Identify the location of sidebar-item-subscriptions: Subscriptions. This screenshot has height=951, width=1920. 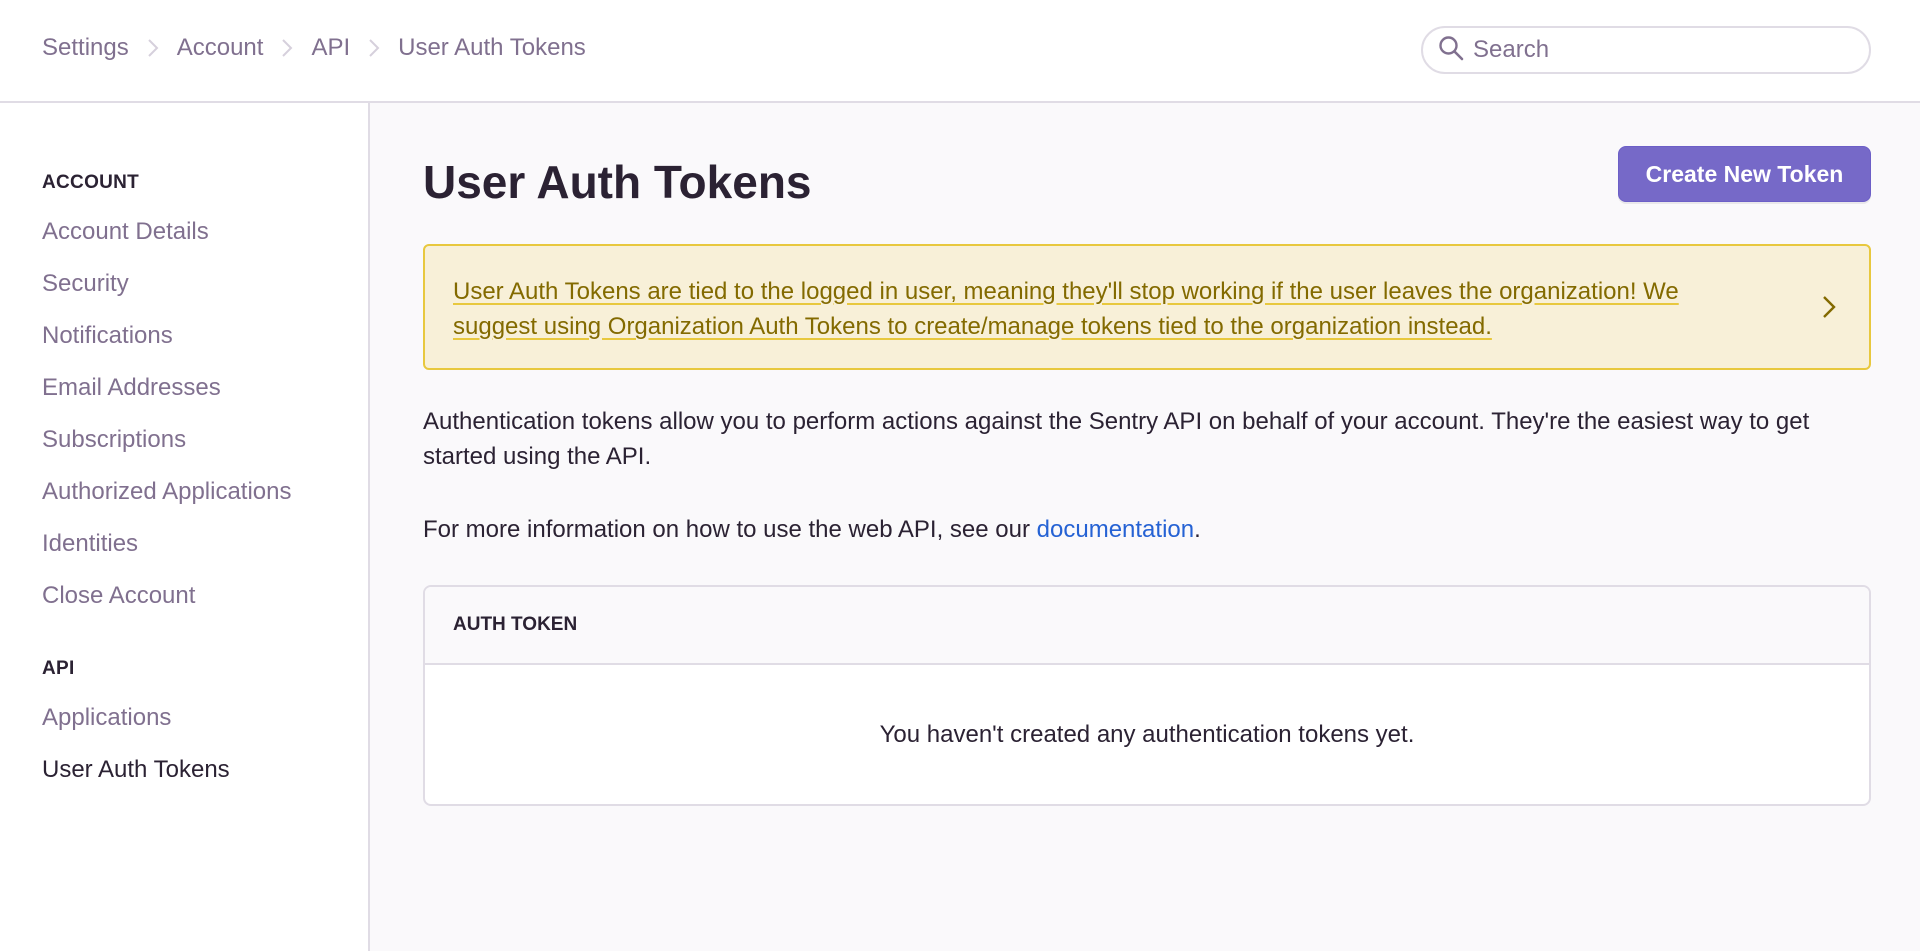
(114, 440).